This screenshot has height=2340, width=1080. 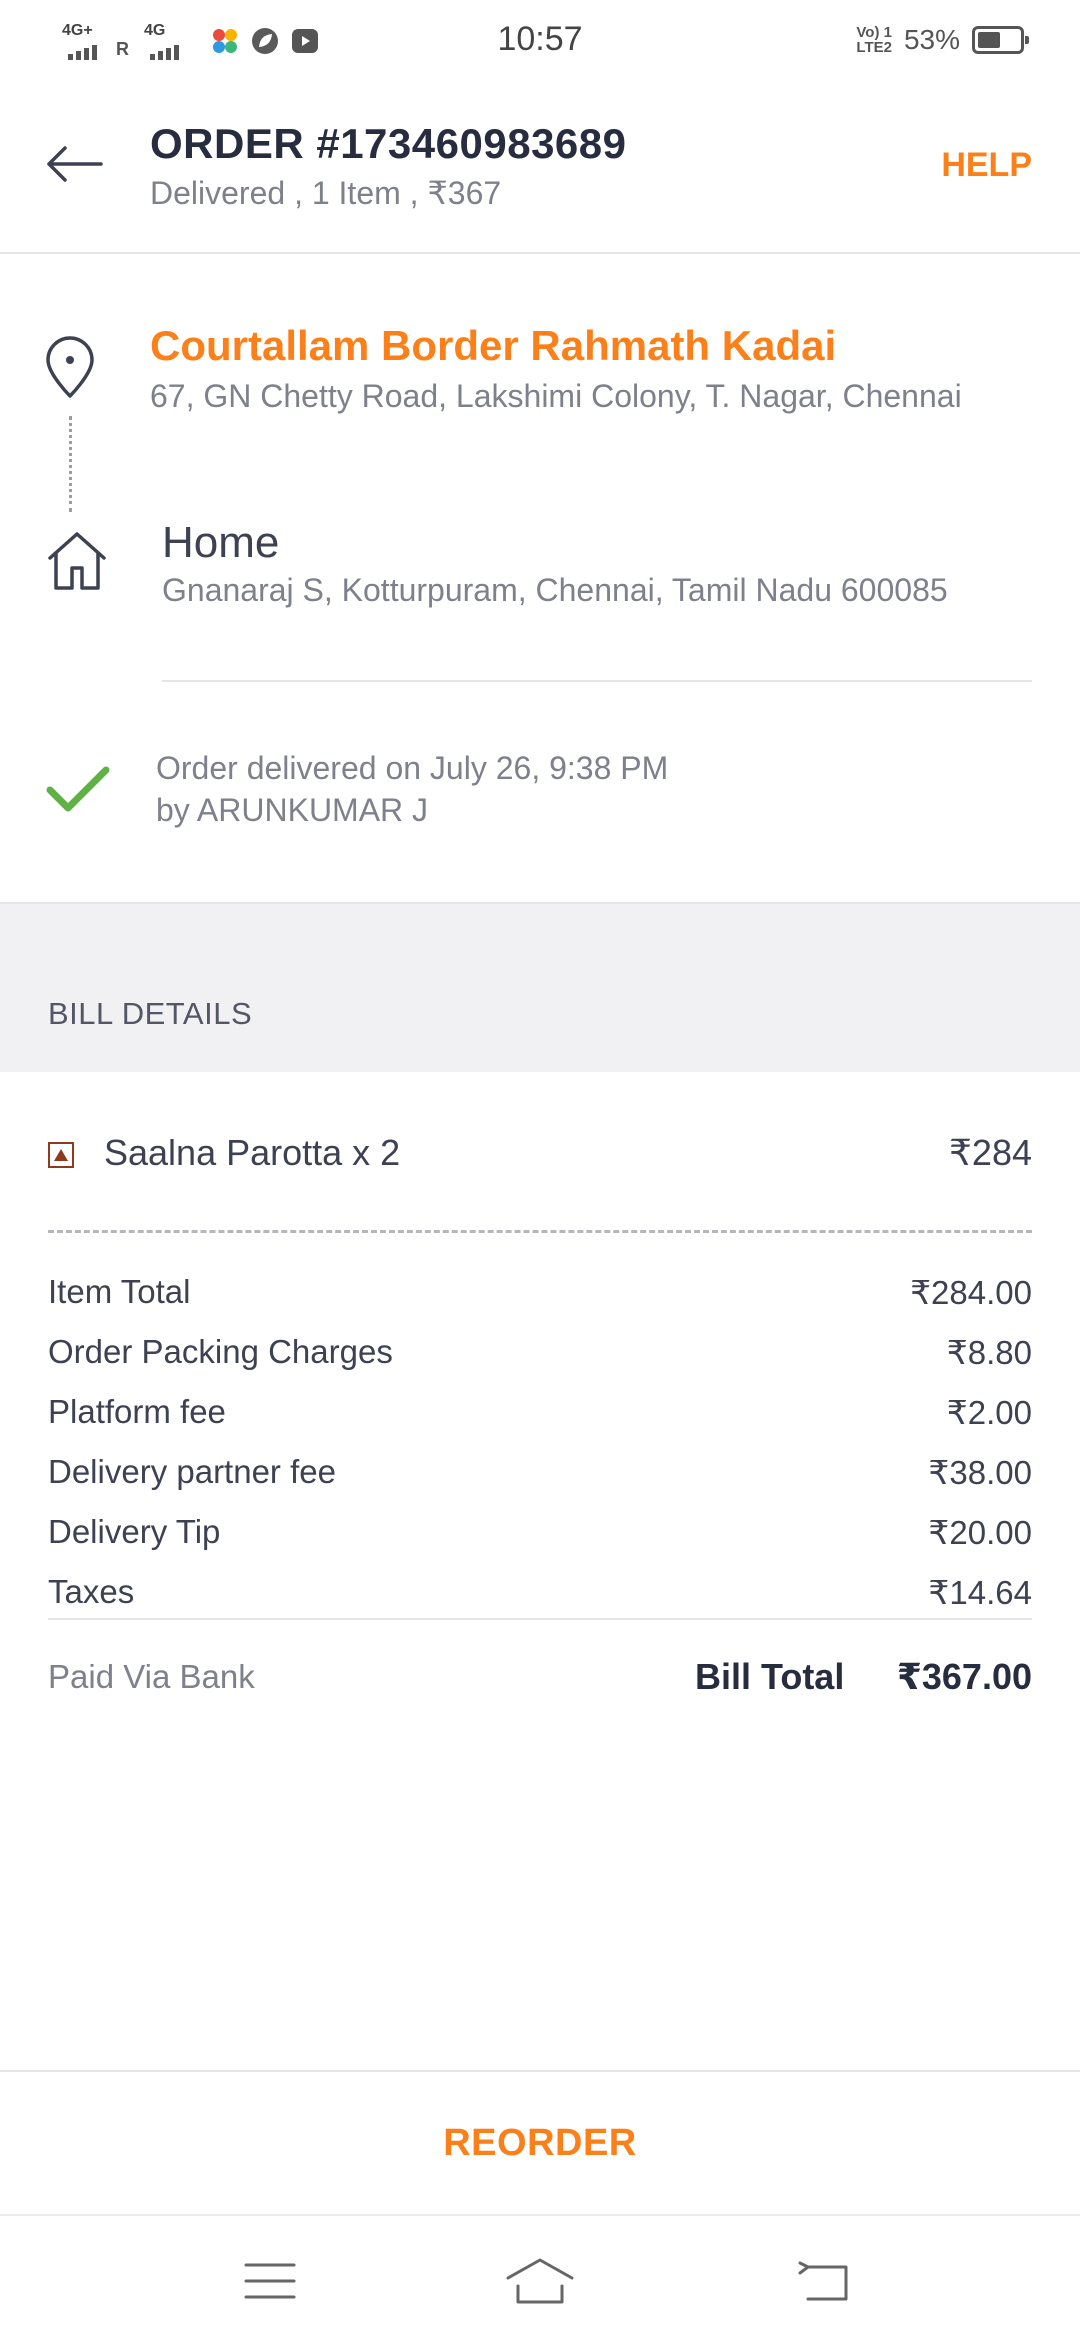 What do you see at coordinates (119, 1291) in the screenshot?
I see `charge-label: Item Total` at bounding box center [119, 1291].